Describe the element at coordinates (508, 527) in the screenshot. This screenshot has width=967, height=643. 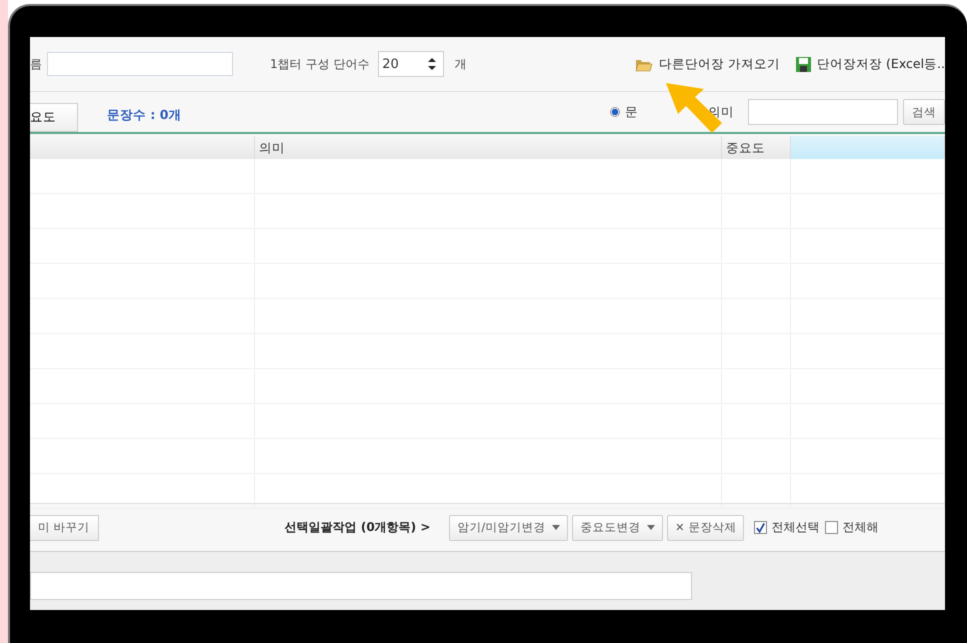
I see `action-button: 암기/미암기변경` at that location.